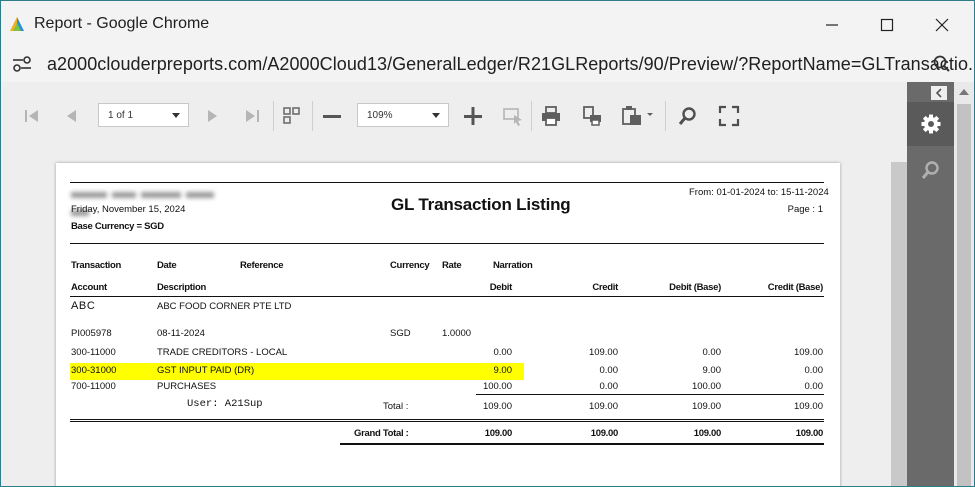  I want to click on page-select-value: 1 of 1, so click(121, 115).